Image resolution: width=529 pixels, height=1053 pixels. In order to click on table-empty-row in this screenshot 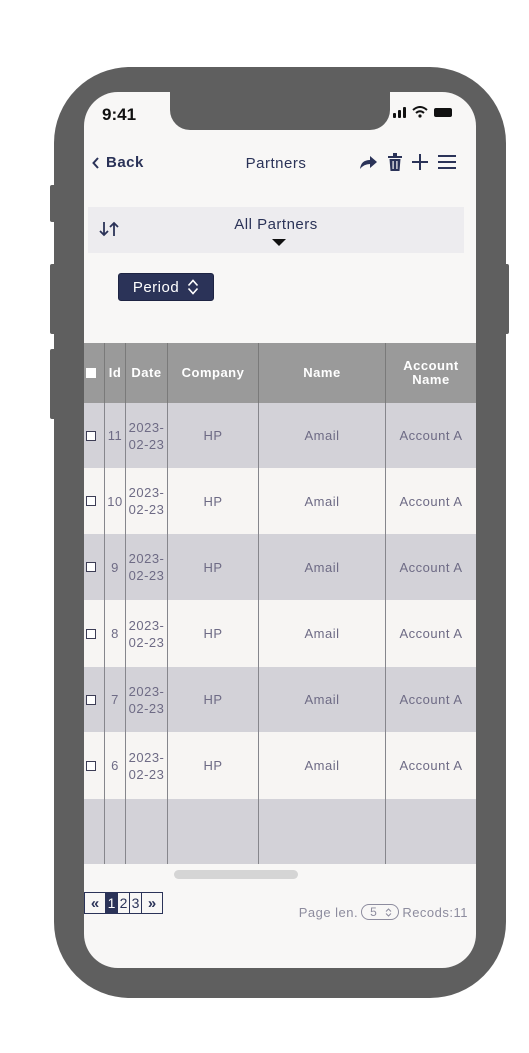, I will do `click(280, 831)`.